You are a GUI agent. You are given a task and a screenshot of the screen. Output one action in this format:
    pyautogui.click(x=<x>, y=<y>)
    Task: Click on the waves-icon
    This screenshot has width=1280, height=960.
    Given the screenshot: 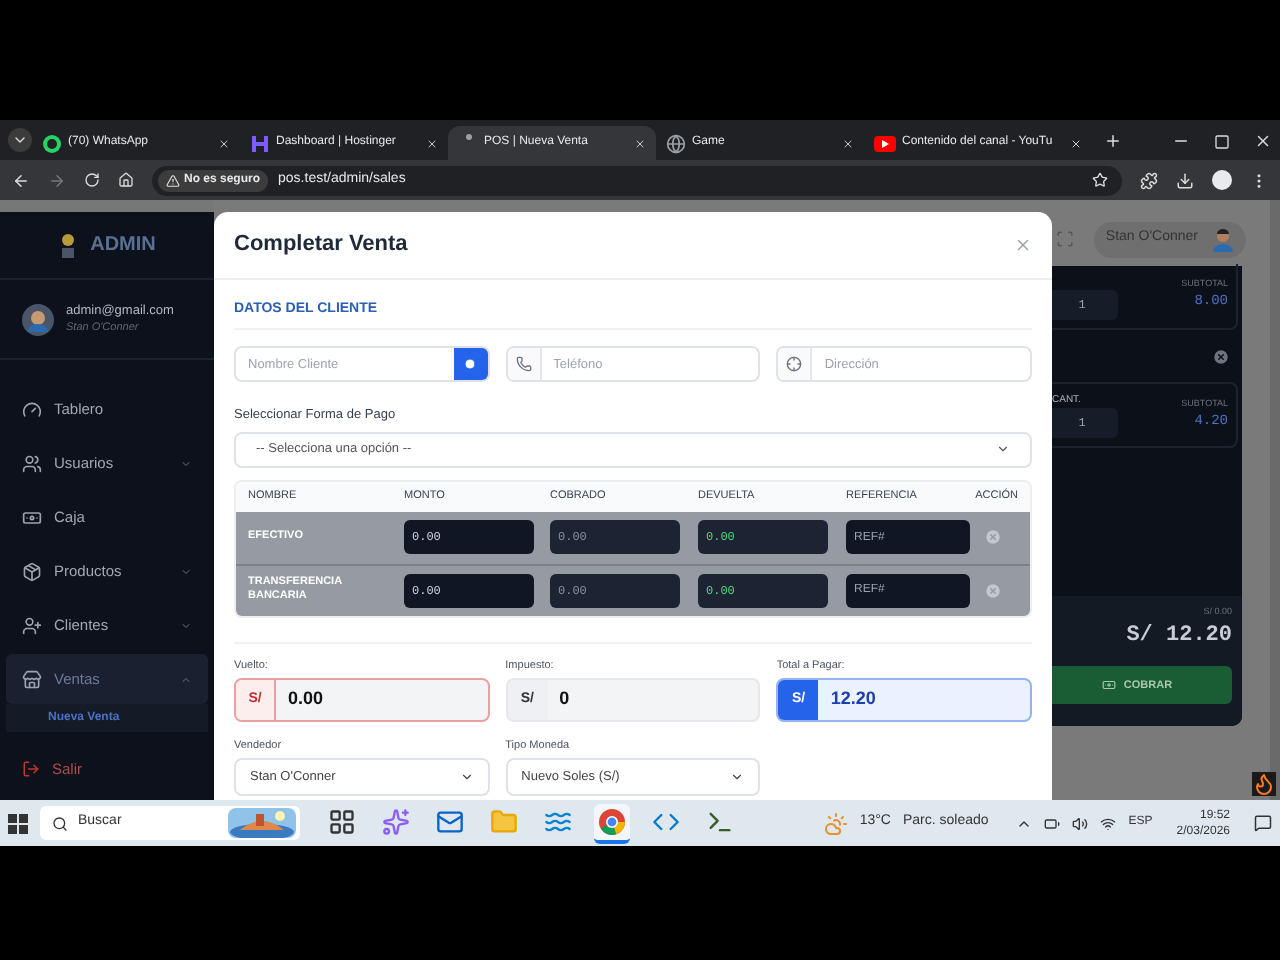 What is the action you would take?
    pyautogui.click(x=558, y=821)
    